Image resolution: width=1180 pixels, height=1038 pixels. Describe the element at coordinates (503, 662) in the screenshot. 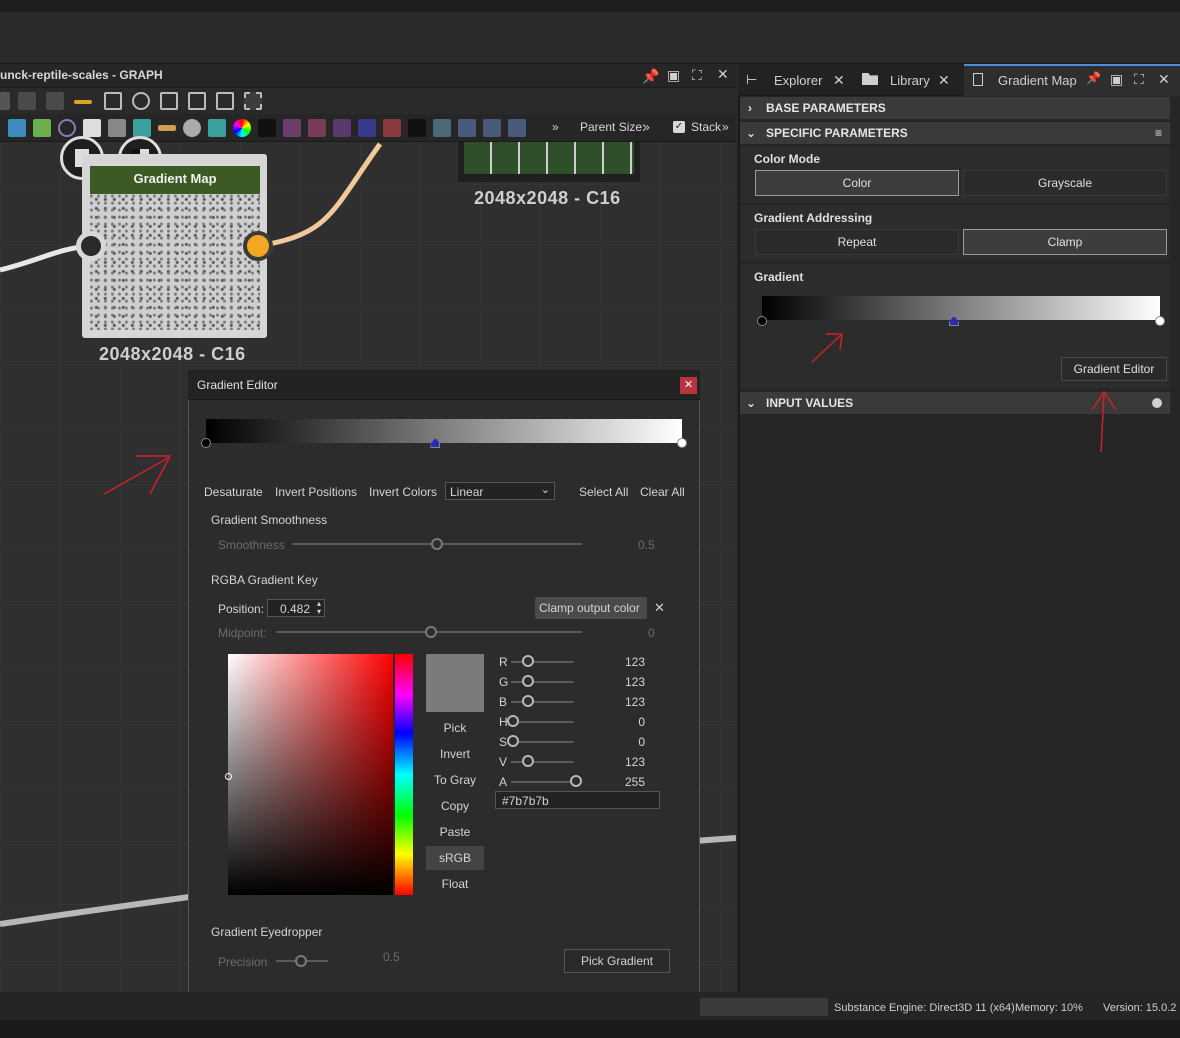

I see `channel-label: R` at that location.